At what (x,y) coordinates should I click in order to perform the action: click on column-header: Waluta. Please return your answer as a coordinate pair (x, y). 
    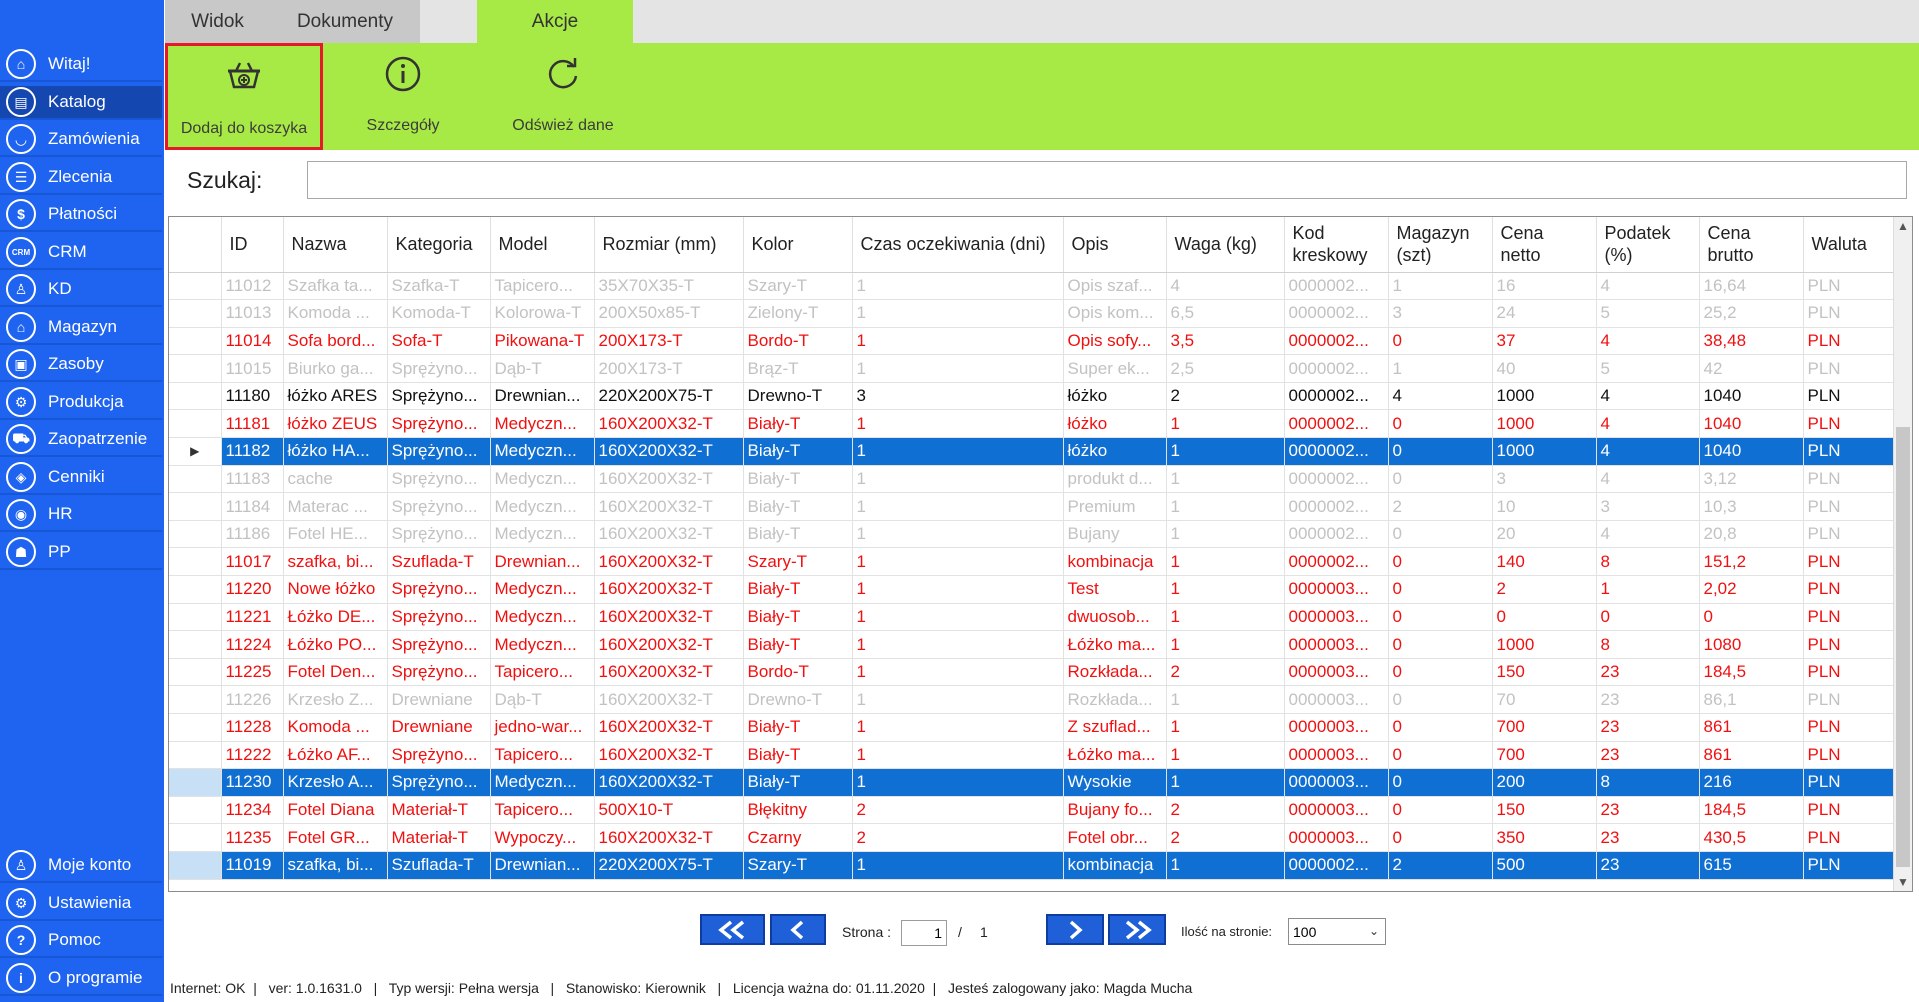
    Looking at the image, I should click on (1849, 245).